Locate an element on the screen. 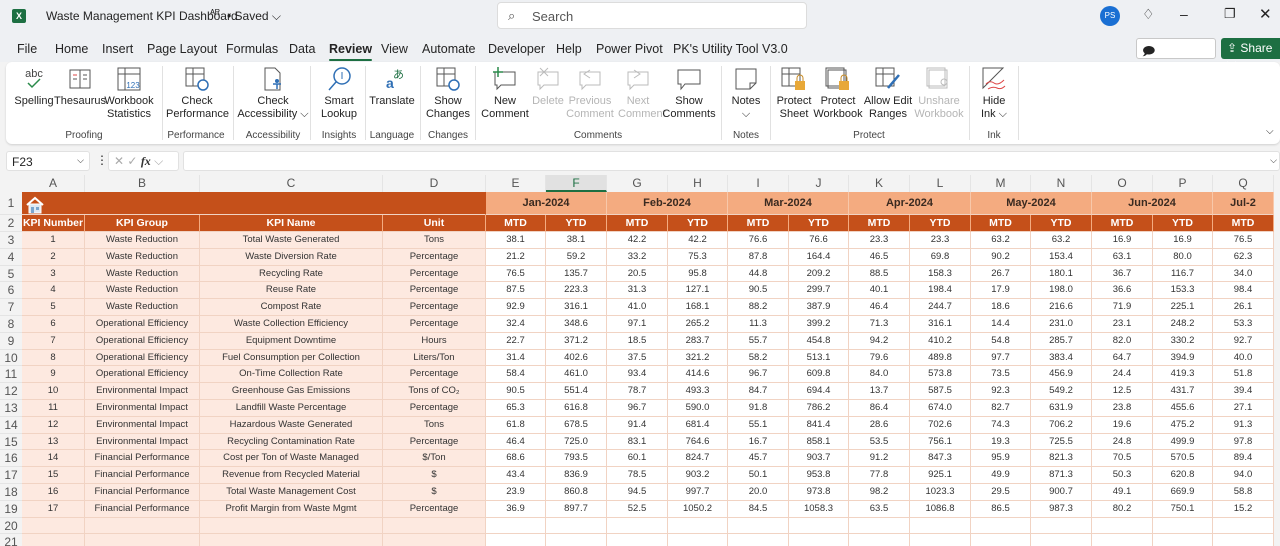 The width and height of the screenshot is (1280, 546). value-cell: 387.9 is located at coordinates (819, 307).